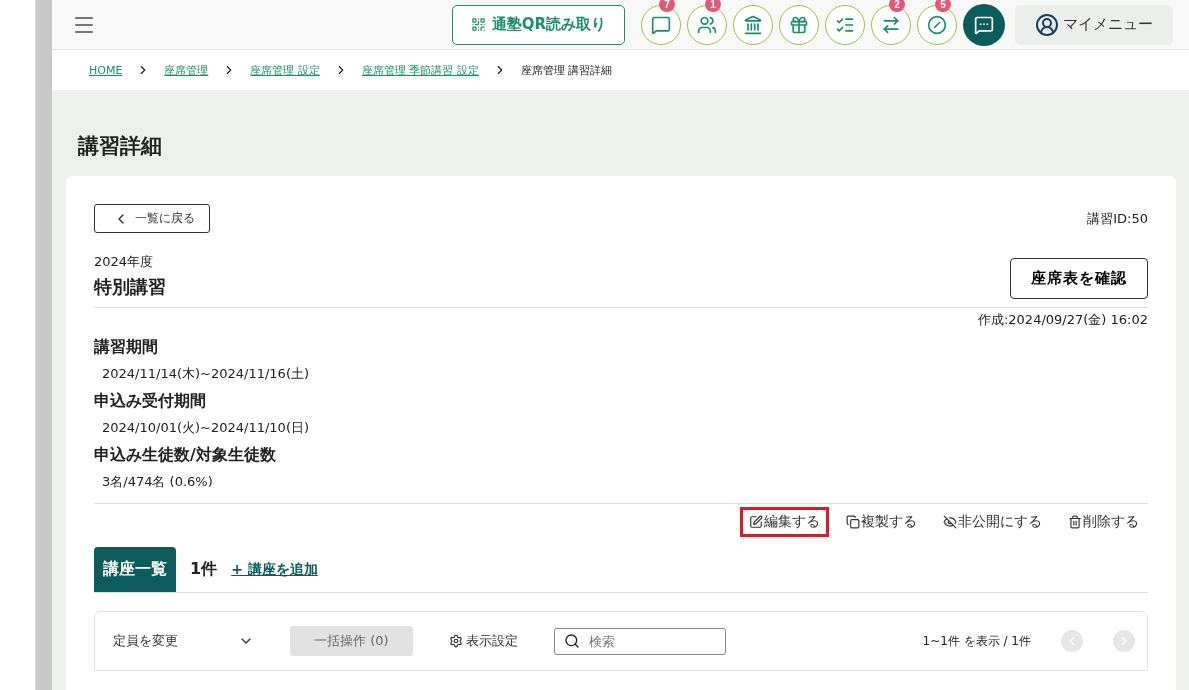 Image resolution: width=1189 pixels, height=690 pixels. I want to click on building-icon, so click(753, 24).